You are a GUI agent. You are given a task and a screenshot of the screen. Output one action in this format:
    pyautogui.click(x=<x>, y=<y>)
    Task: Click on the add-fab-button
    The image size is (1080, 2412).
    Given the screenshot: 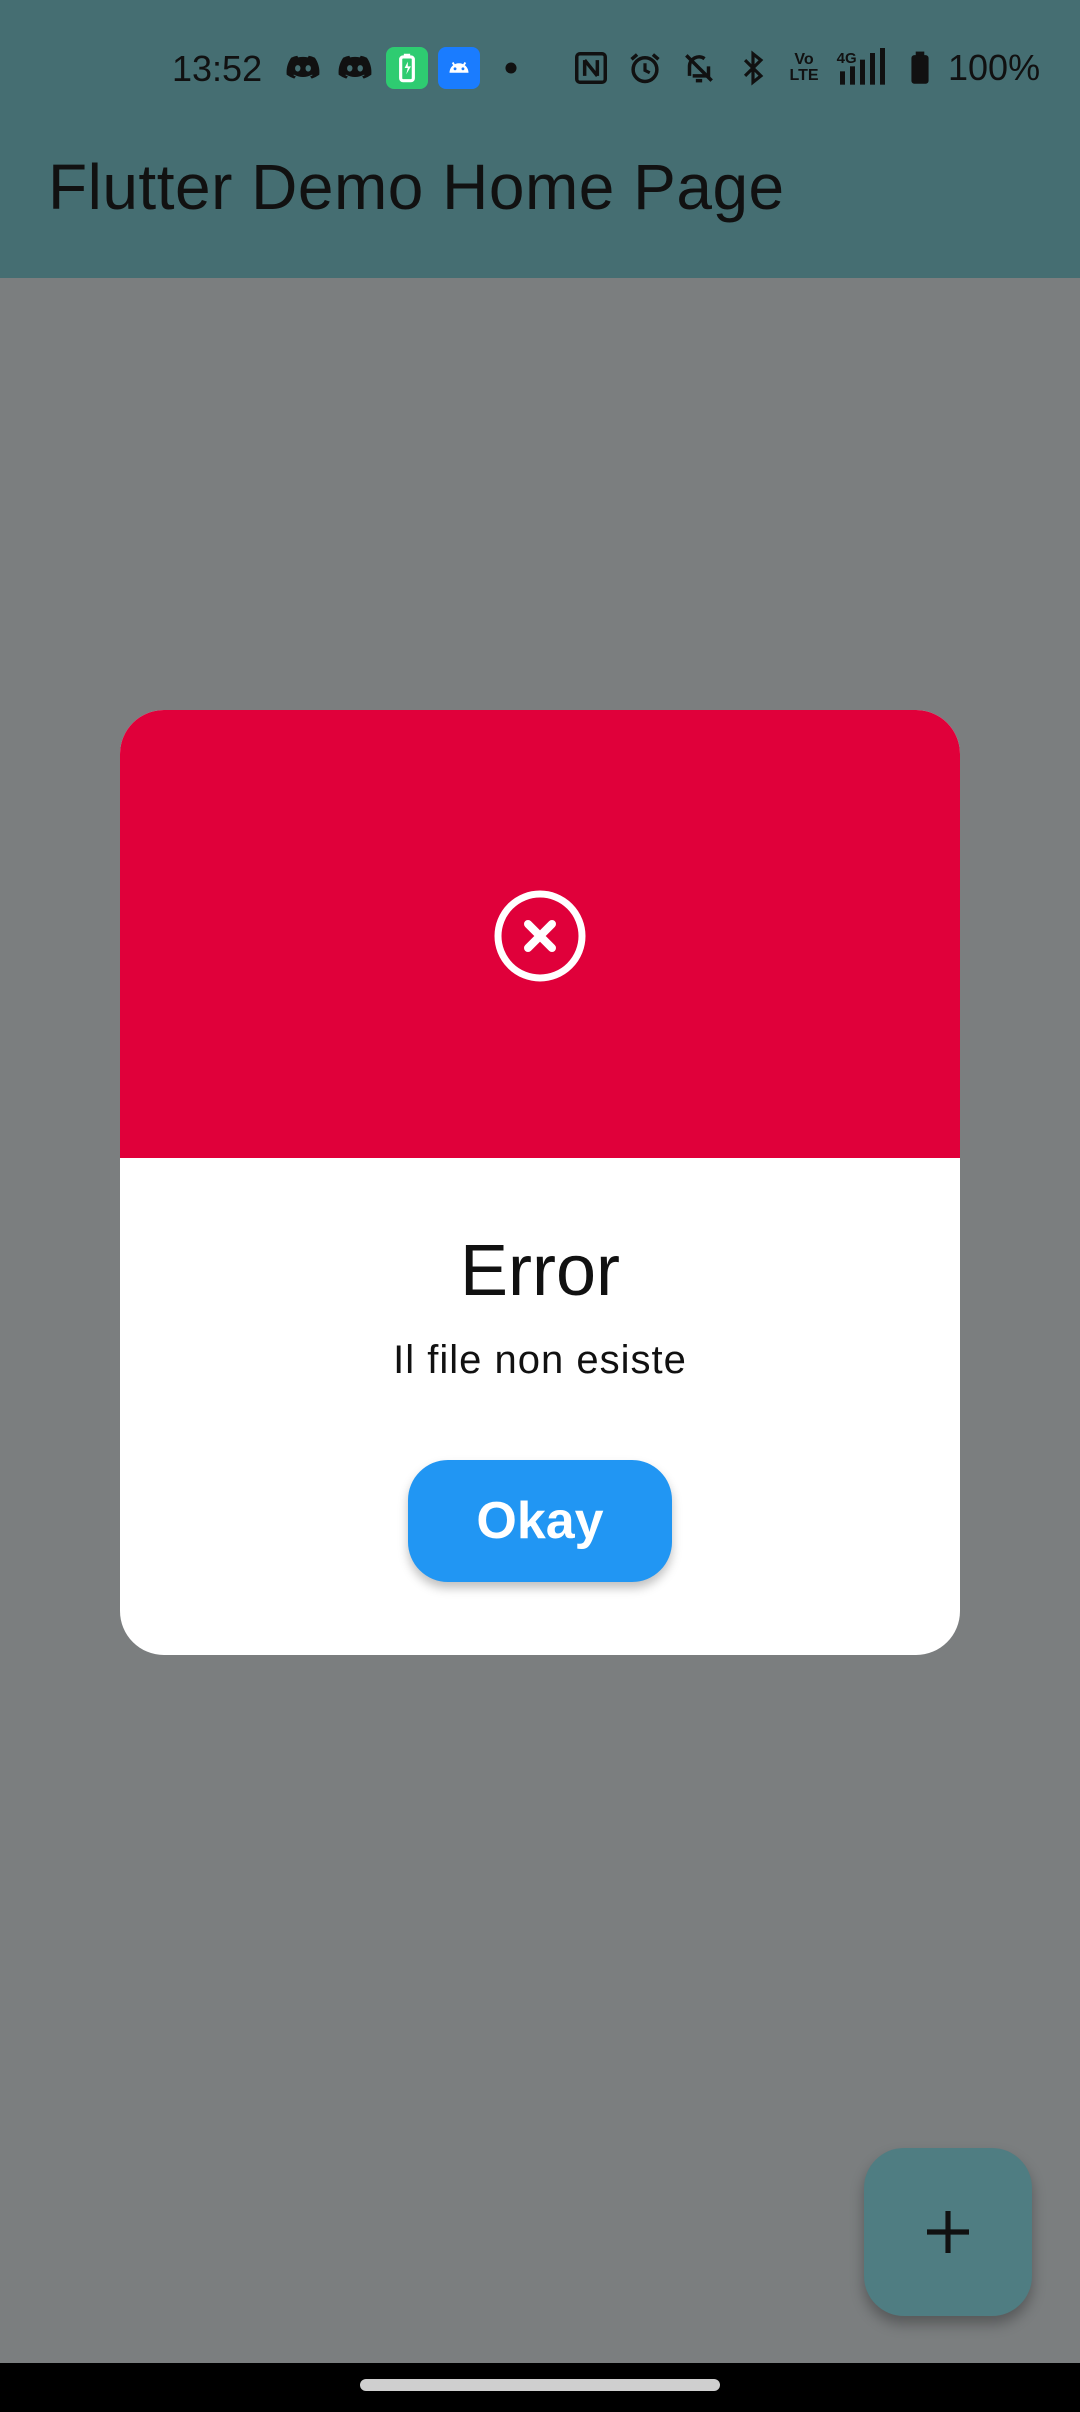 What is the action you would take?
    pyautogui.click(x=948, y=2232)
    